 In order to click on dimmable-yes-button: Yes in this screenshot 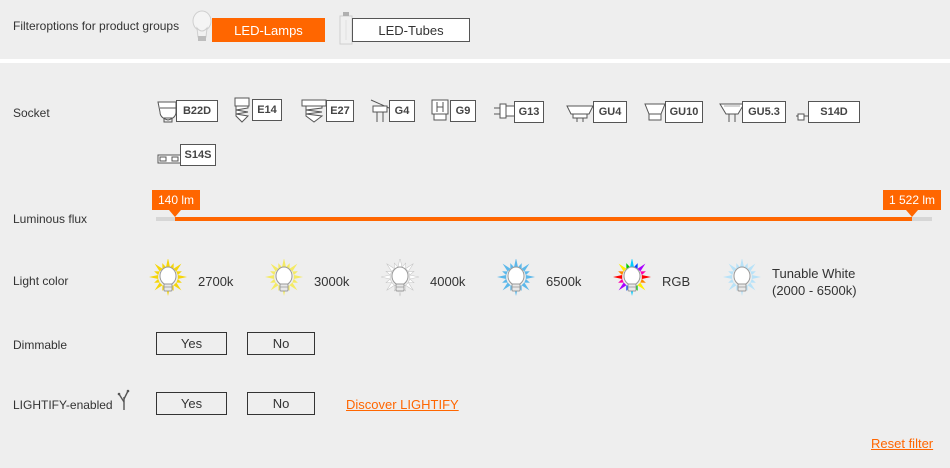, I will do `click(191, 343)`.